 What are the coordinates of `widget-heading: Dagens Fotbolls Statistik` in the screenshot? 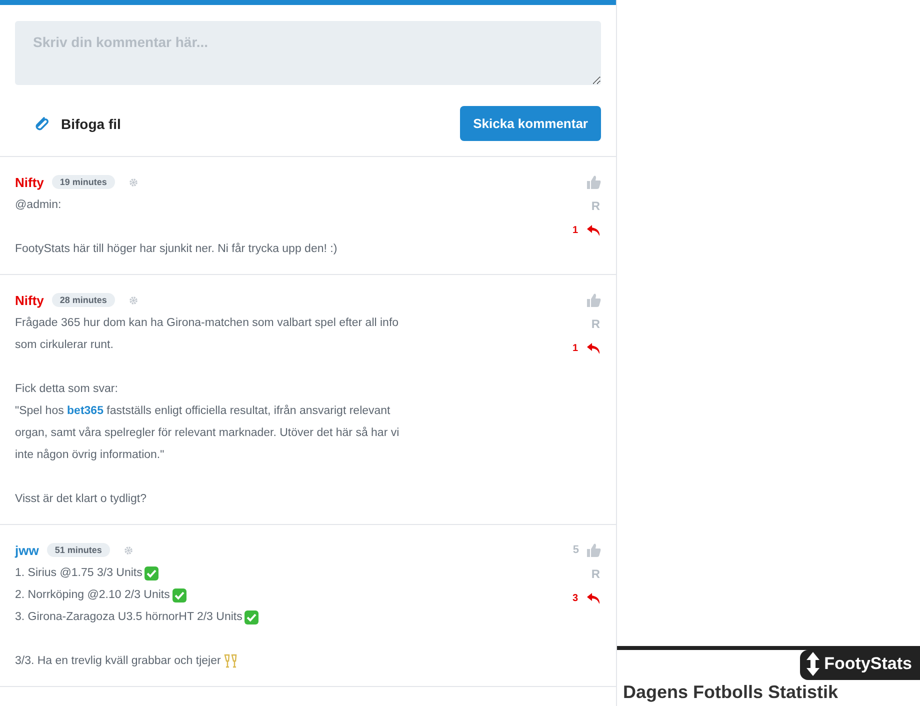 It's located at (731, 692).